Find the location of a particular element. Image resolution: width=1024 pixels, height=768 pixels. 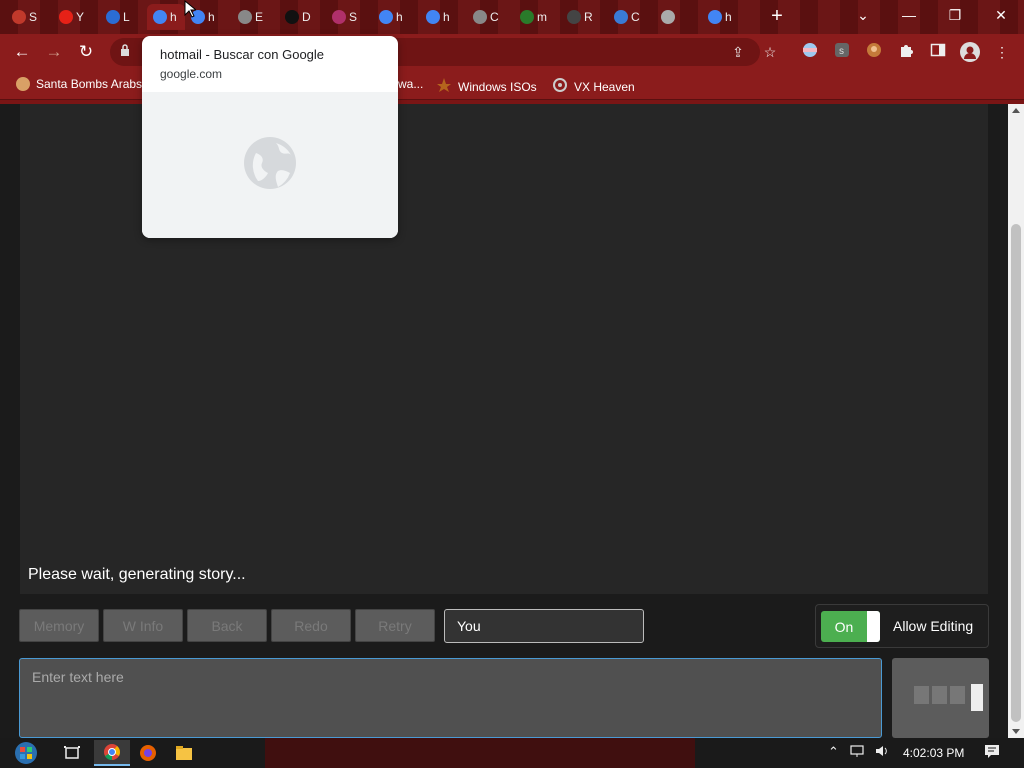

browser-tab is located at coordinates (678, 17).